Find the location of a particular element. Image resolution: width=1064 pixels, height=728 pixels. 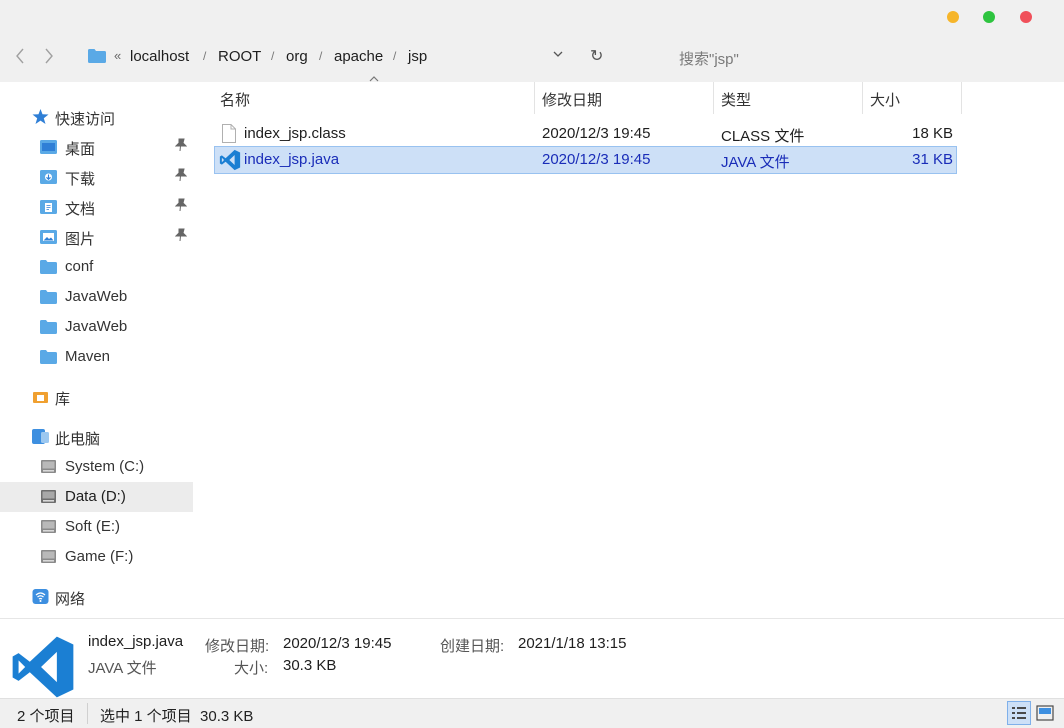

details-file-type: JAVA 文件 is located at coordinates (122, 668).